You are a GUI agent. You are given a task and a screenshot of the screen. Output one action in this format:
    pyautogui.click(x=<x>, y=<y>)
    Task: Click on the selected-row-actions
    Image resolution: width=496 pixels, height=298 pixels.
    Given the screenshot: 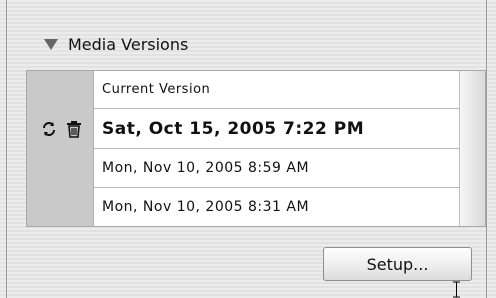 What is the action you would take?
    pyautogui.click(x=60, y=129)
    